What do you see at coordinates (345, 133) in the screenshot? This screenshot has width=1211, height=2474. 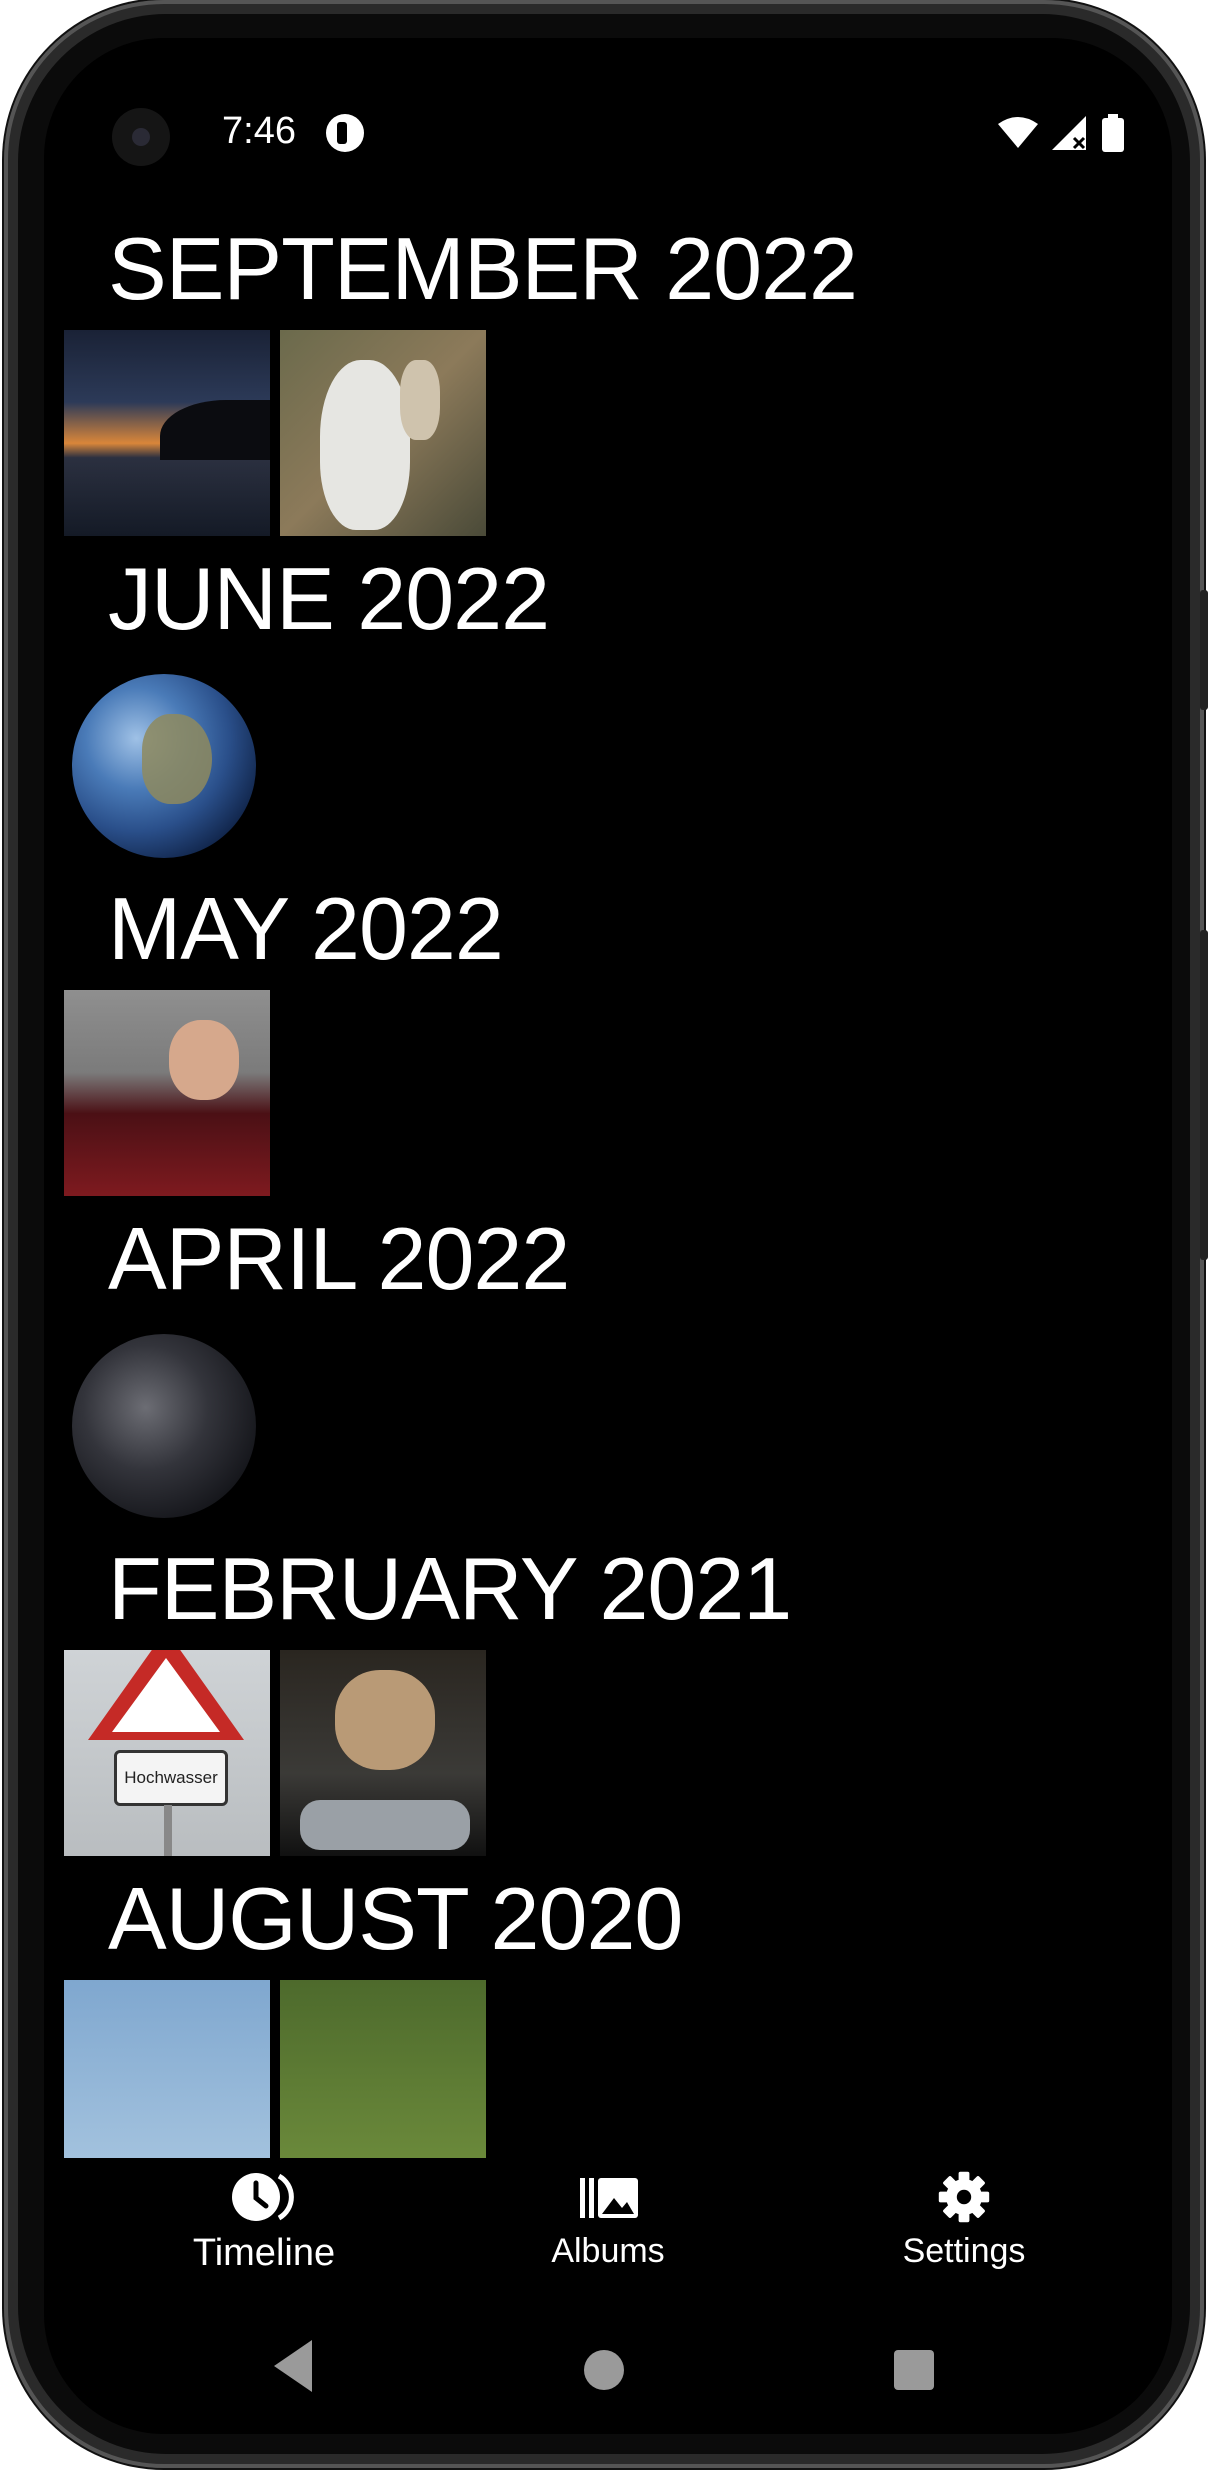 I see `notification-app-icon` at bounding box center [345, 133].